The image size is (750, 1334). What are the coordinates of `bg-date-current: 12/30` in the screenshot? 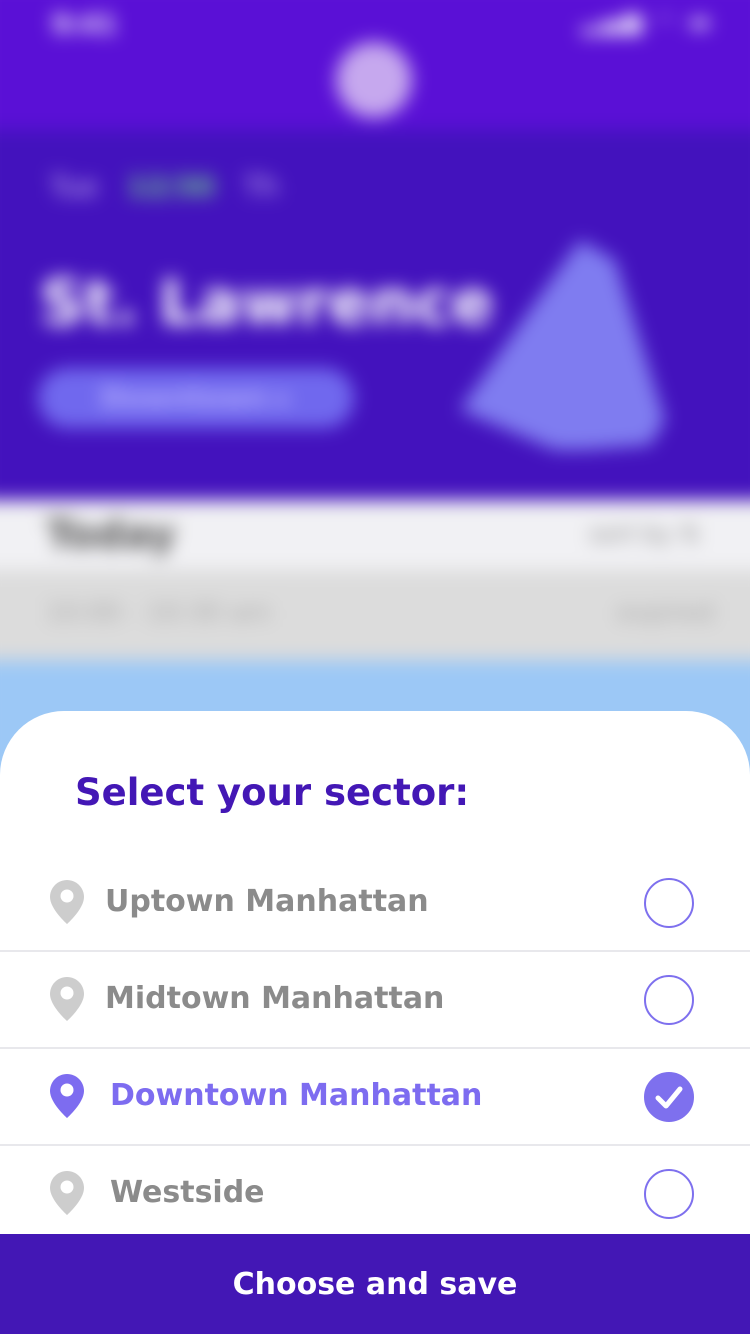 It's located at (170, 186).